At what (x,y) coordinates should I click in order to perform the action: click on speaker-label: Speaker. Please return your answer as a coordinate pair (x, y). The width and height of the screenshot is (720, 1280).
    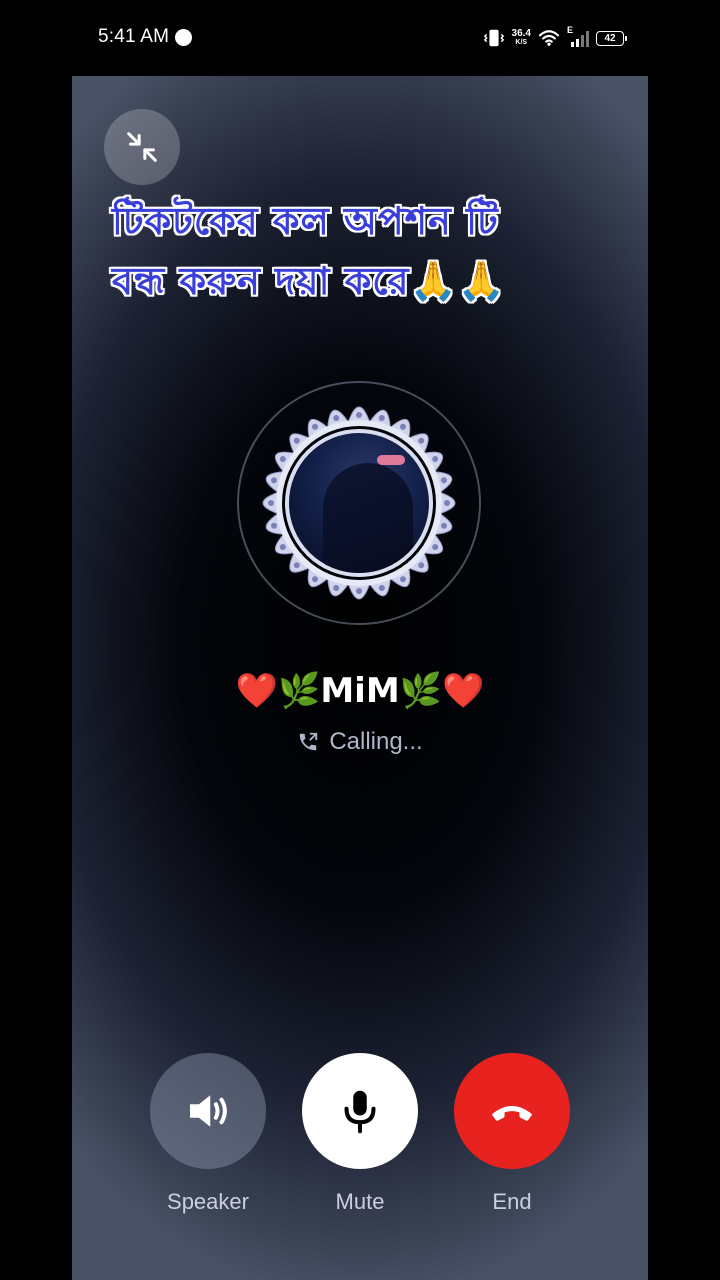
    Looking at the image, I should click on (208, 1201).